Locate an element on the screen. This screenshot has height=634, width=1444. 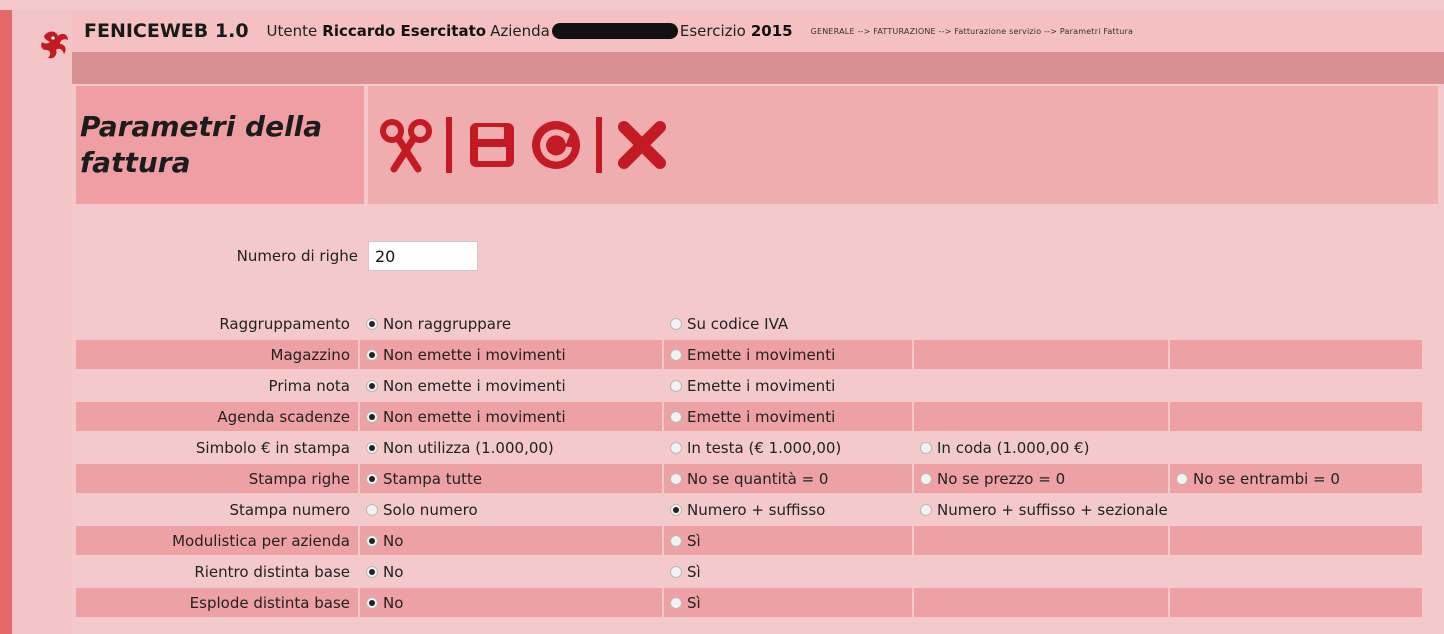
radio-option: No se entrambi = 0 is located at coordinates (1296, 478).